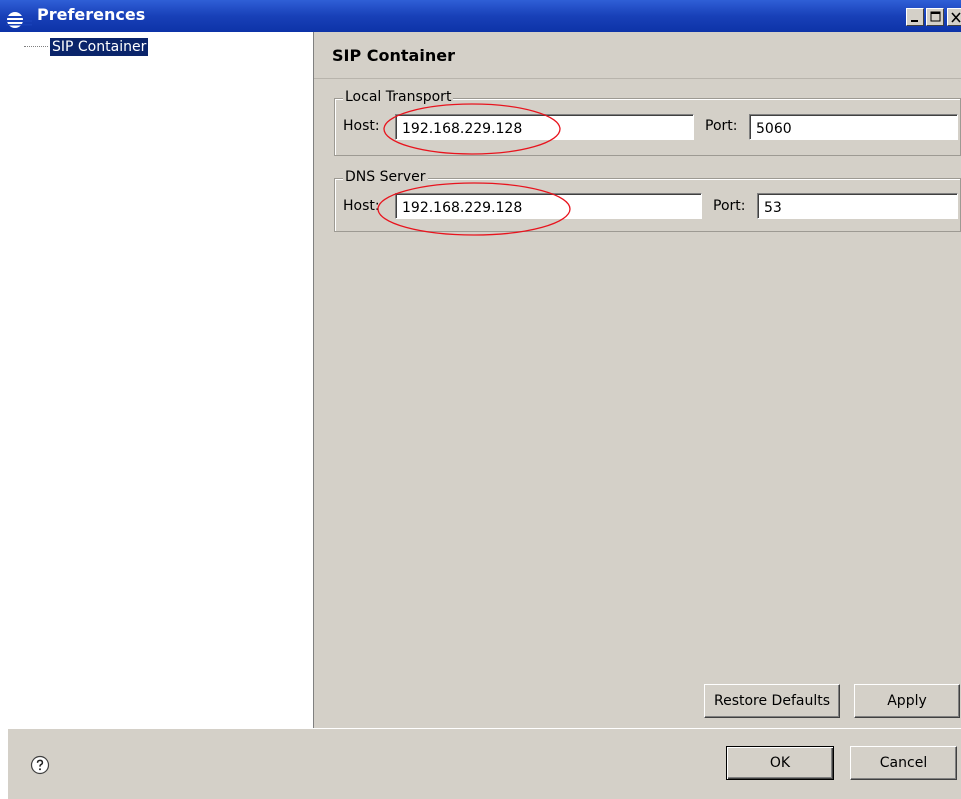 The width and height of the screenshot is (961, 799). I want to click on tree-item-sip-container: SIP Container, so click(86, 47).